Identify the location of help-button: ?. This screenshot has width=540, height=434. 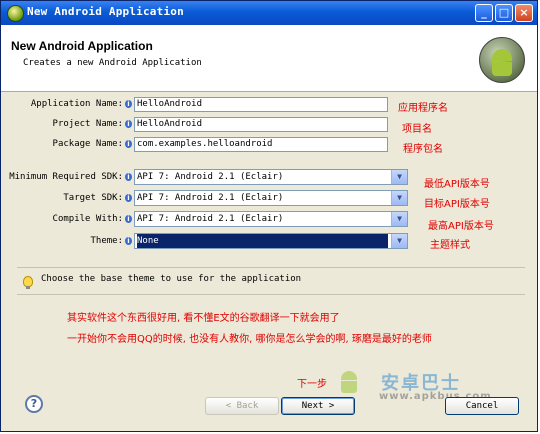
(34, 404).